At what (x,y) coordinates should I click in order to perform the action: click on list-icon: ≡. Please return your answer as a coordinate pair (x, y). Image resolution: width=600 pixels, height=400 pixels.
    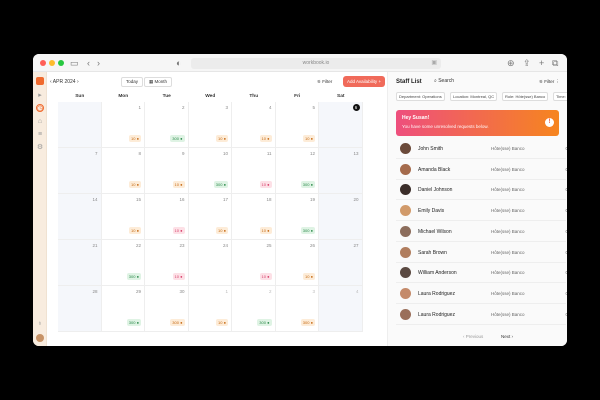
    Looking at the image, I should click on (40, 135).